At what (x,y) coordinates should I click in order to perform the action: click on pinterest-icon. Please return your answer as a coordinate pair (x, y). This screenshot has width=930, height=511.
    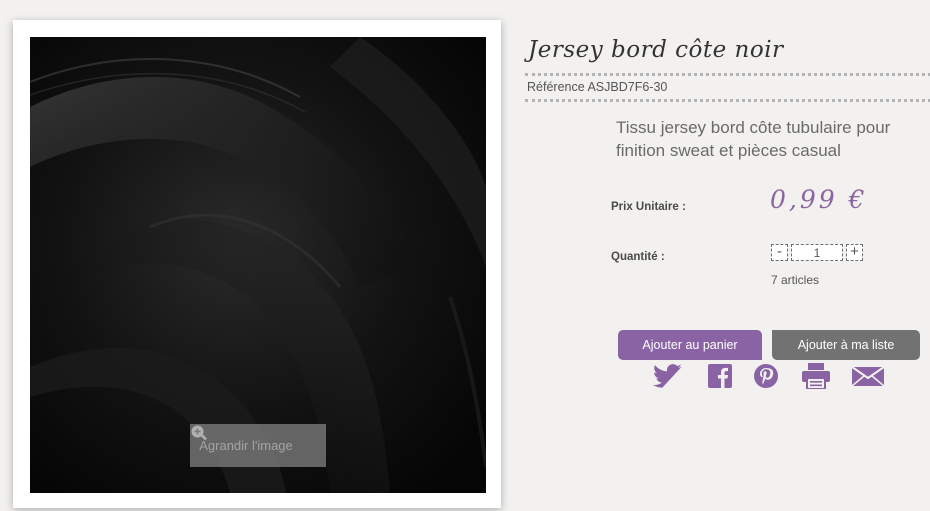
    Looking at the image, I should click on (766, 376).